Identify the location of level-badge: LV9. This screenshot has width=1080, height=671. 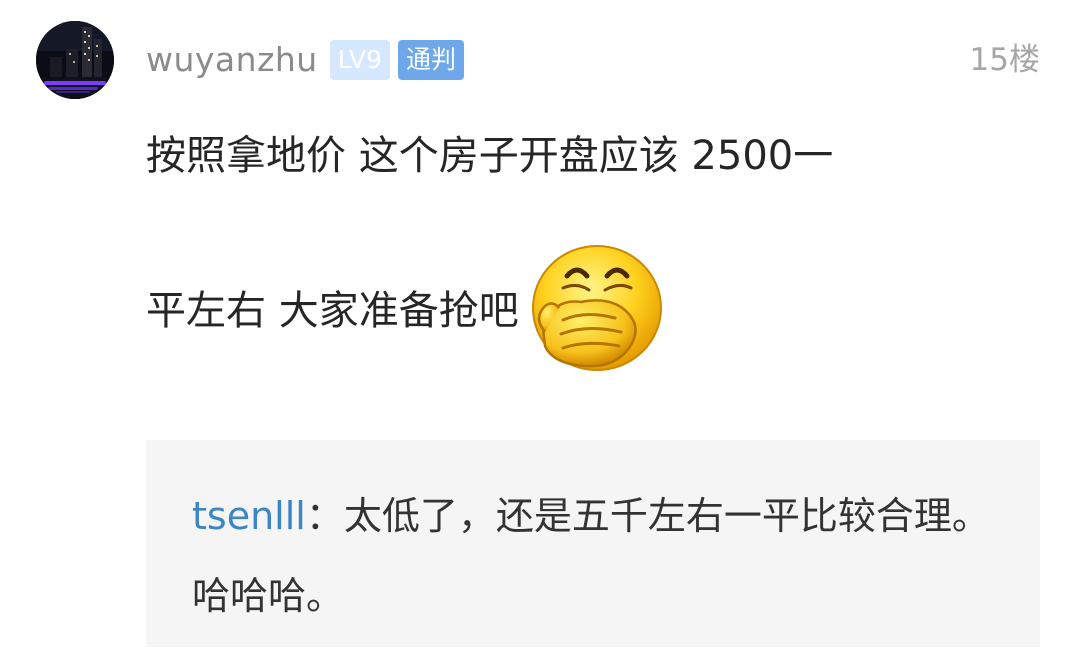
(359, 60).